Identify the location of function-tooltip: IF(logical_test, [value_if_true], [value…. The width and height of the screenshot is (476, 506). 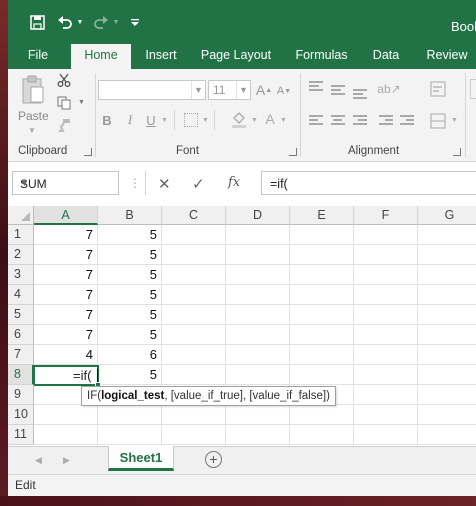
(208, 396).